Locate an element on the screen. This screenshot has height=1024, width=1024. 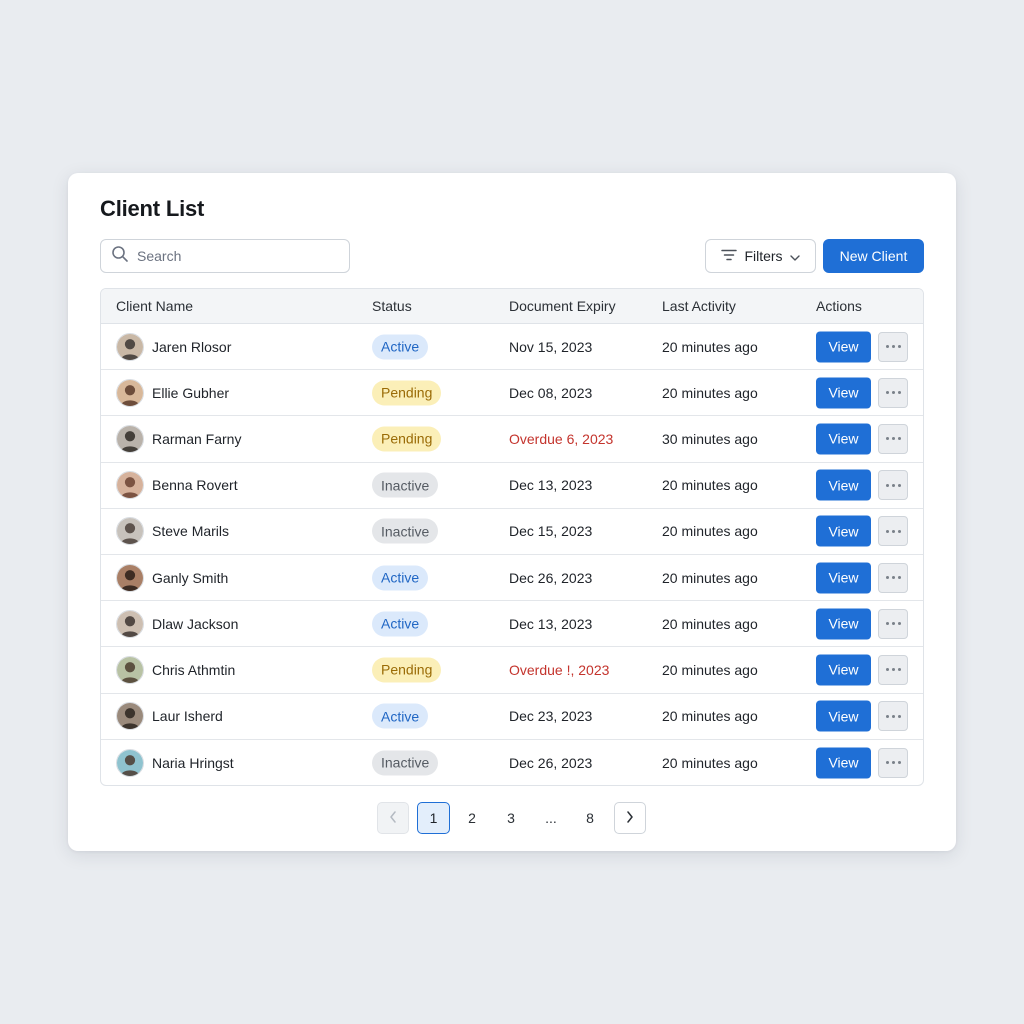
client-name: Steve Marils is located at coordinates (190, 531).